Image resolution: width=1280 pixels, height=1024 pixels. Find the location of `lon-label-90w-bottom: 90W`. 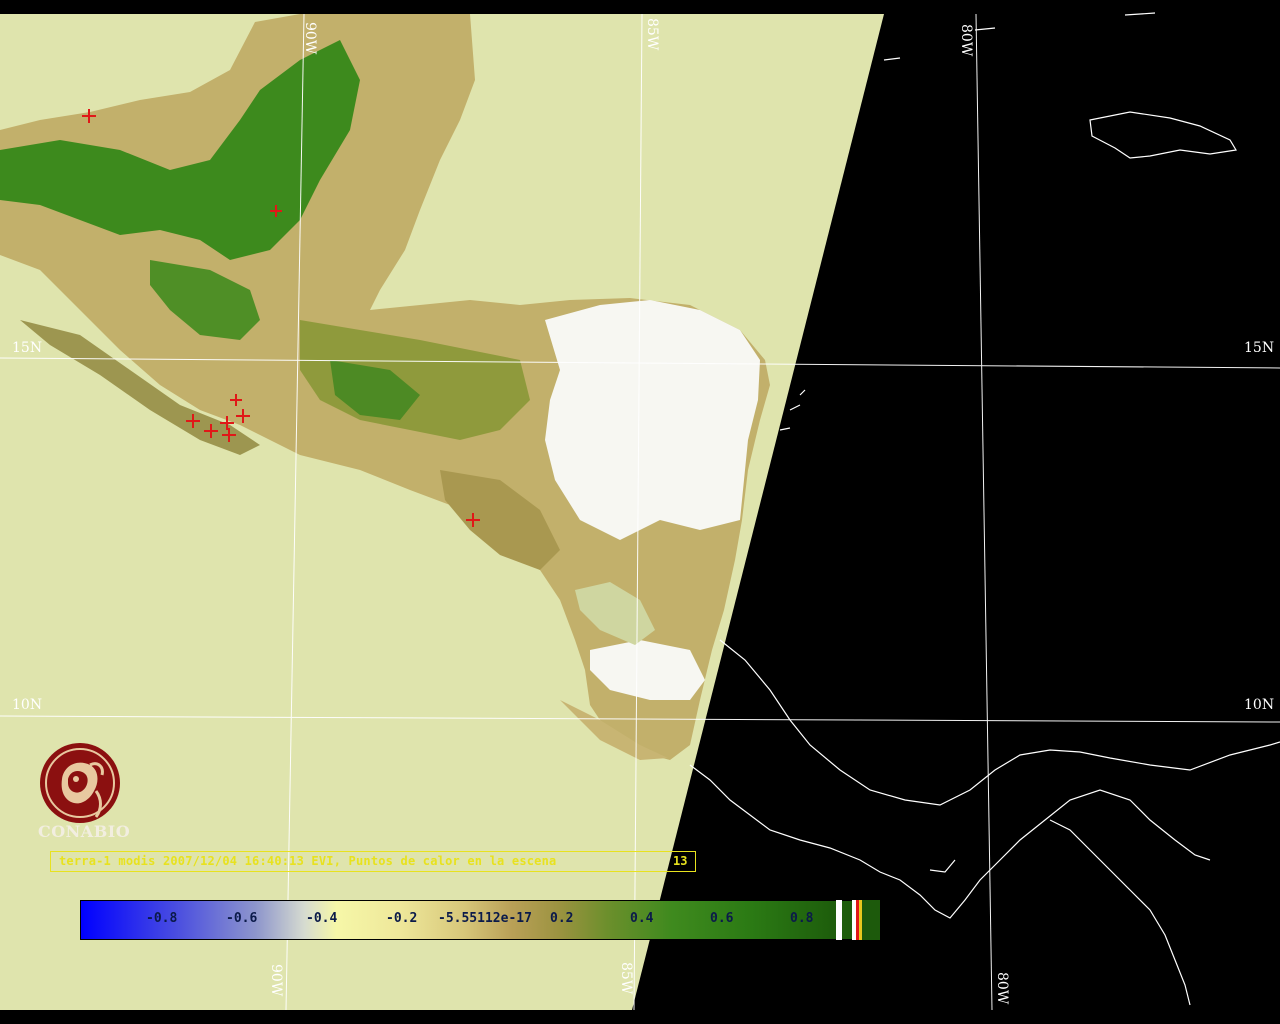

lon-label-90w-bottom: 90W is located at coordinates (276, 980).